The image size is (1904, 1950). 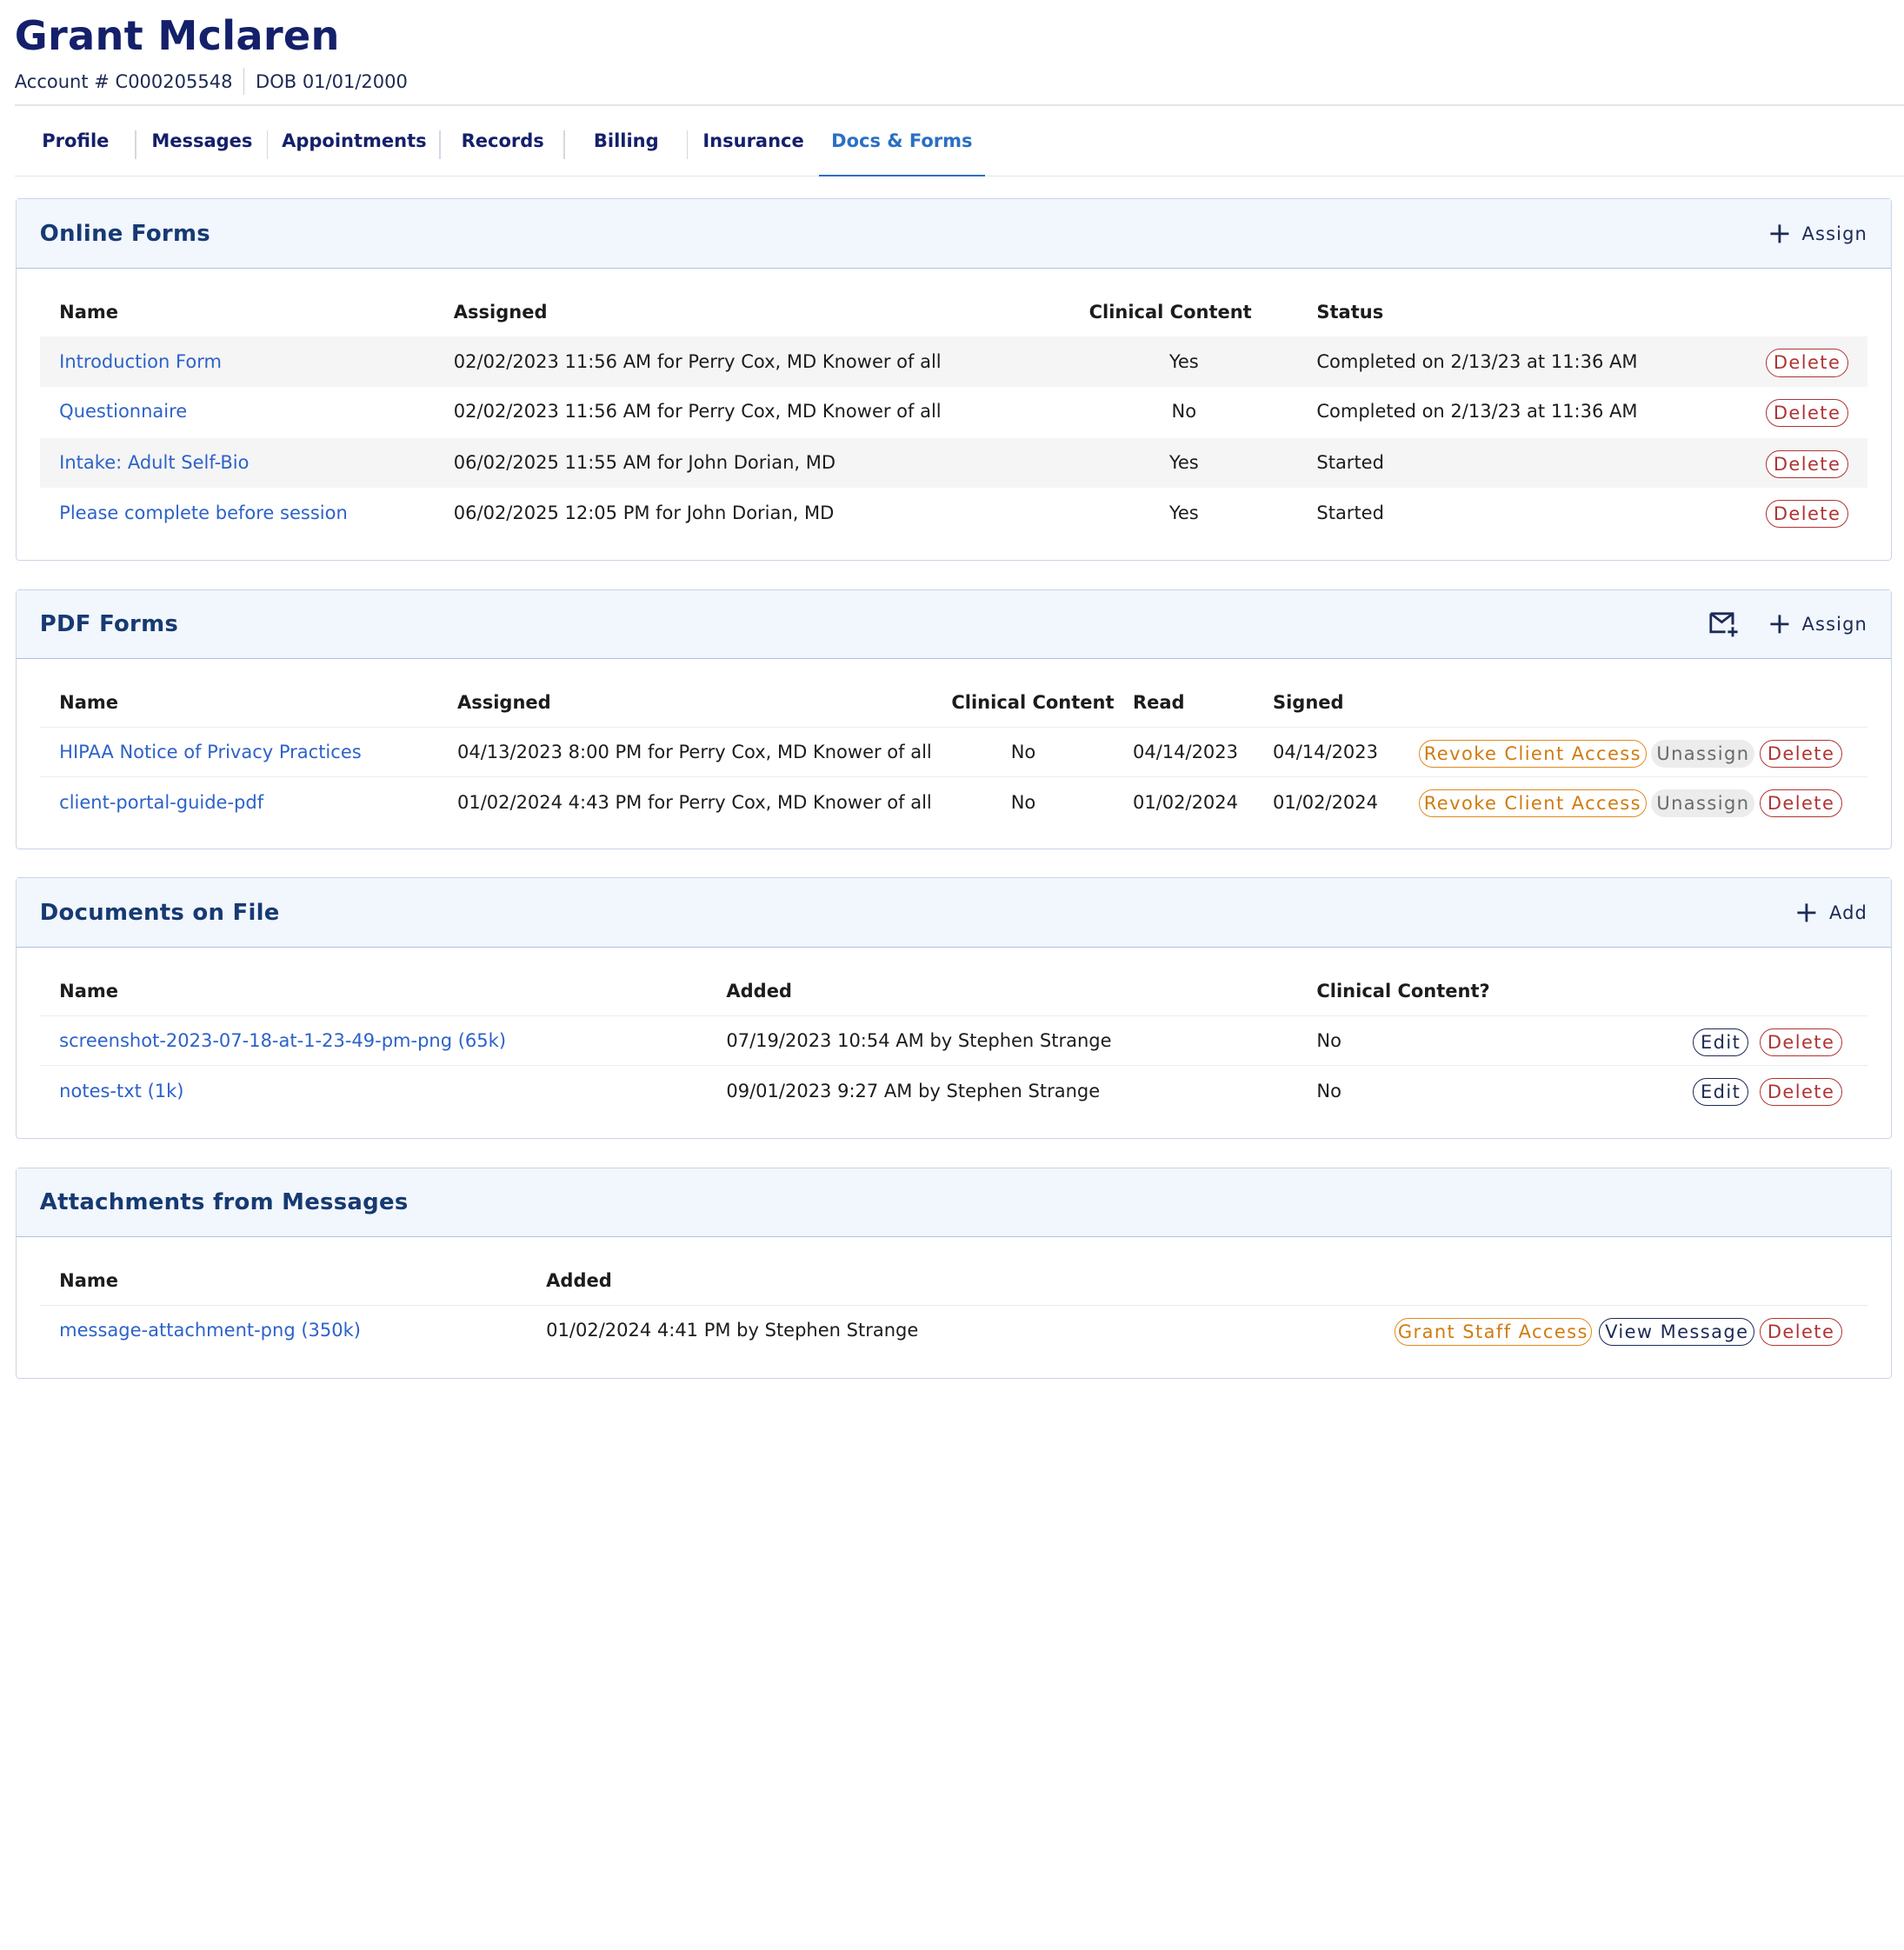 What do you see at coordinates (1834, 233) in the screenshot?
I see `assign-label: Assign` at bounding box center [1834, 233].